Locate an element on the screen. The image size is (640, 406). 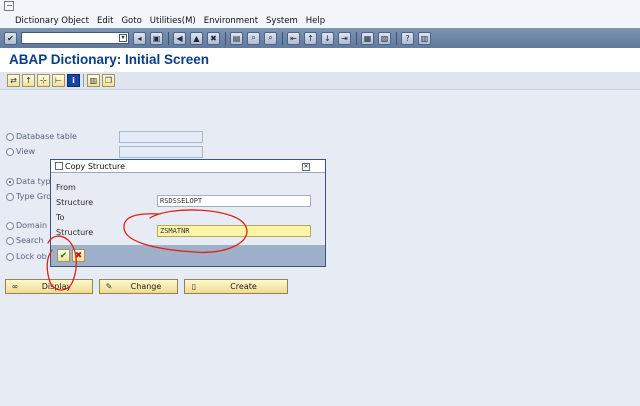
radio-label: Database table is located at coordinates (46, 136).